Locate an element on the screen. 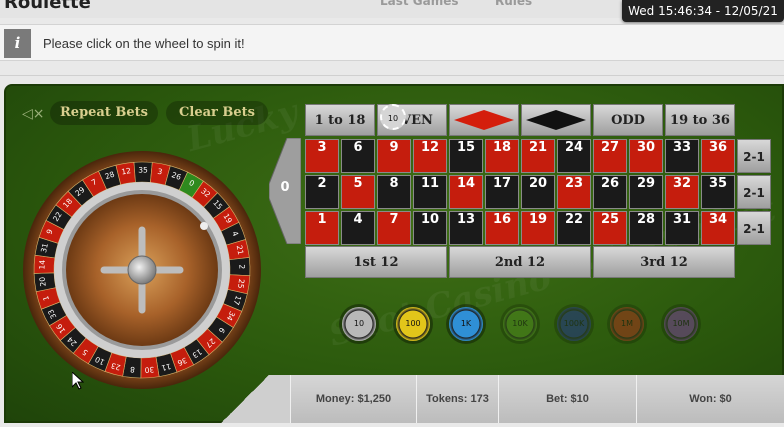 The height and width of the screenshot is (427, 784). bet-number-22: 22 is located at coordinates (574, 228).